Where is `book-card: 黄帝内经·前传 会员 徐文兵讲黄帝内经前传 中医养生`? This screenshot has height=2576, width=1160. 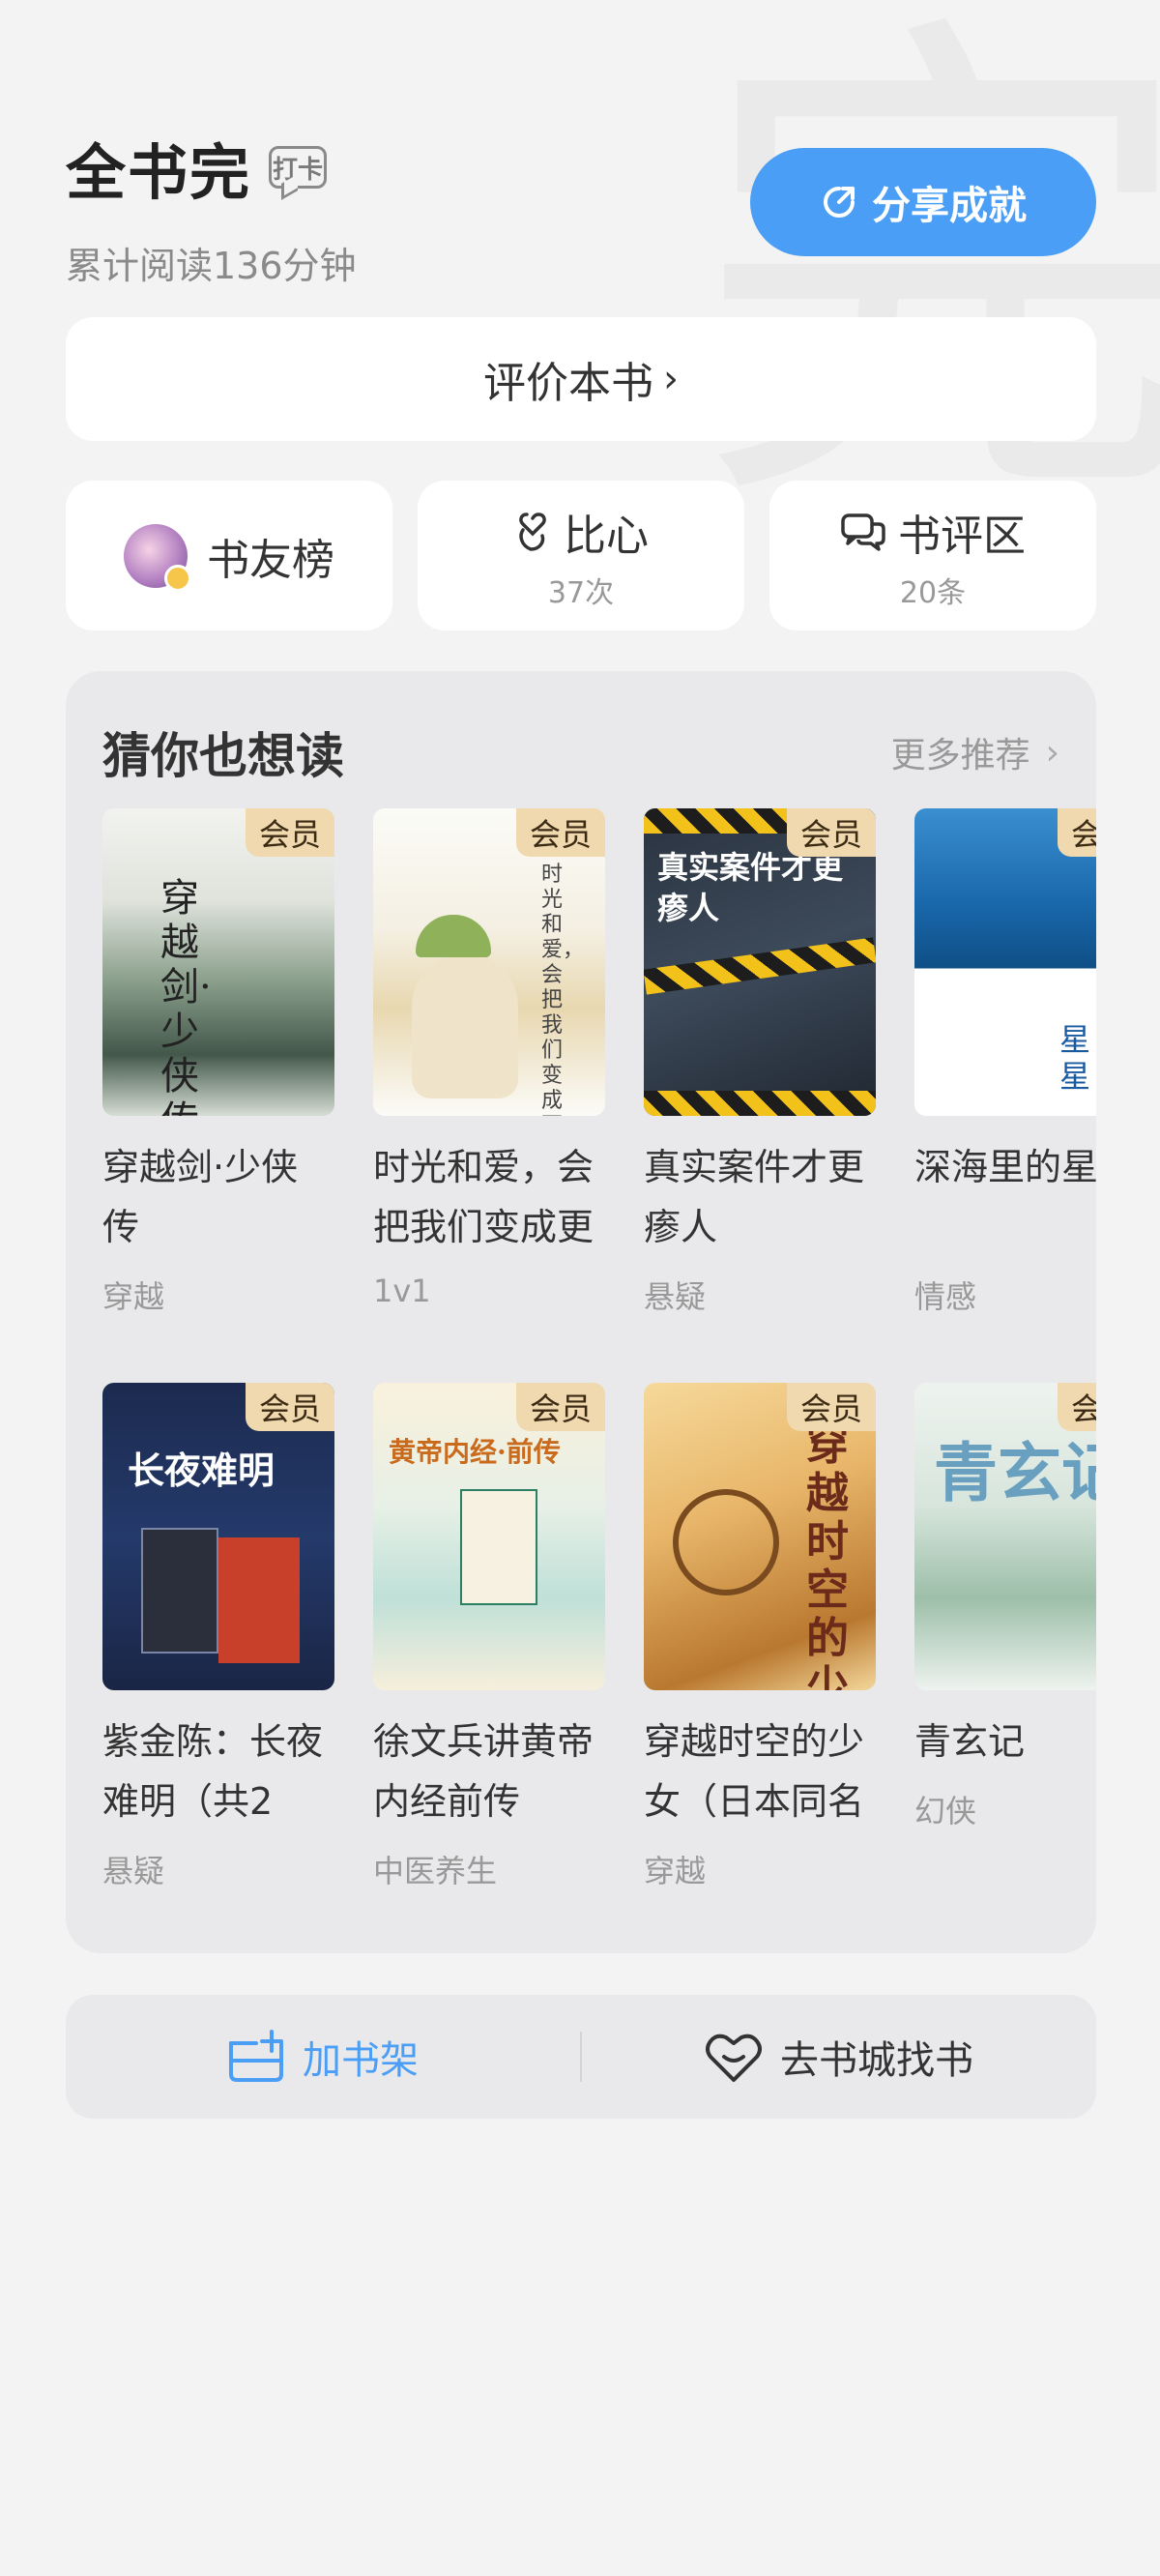
book-card: 黄帝内经·前传 会员 徐文兵讲黄帝内经前传 中医养生 is located at coordinates (489, 1637).